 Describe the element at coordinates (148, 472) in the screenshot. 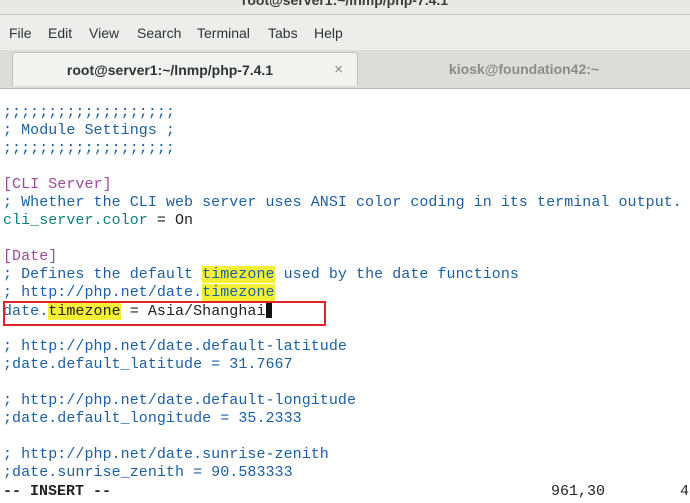

I see `terminal-line: ;date.sunrise_zenith = 90.583333` at that location.